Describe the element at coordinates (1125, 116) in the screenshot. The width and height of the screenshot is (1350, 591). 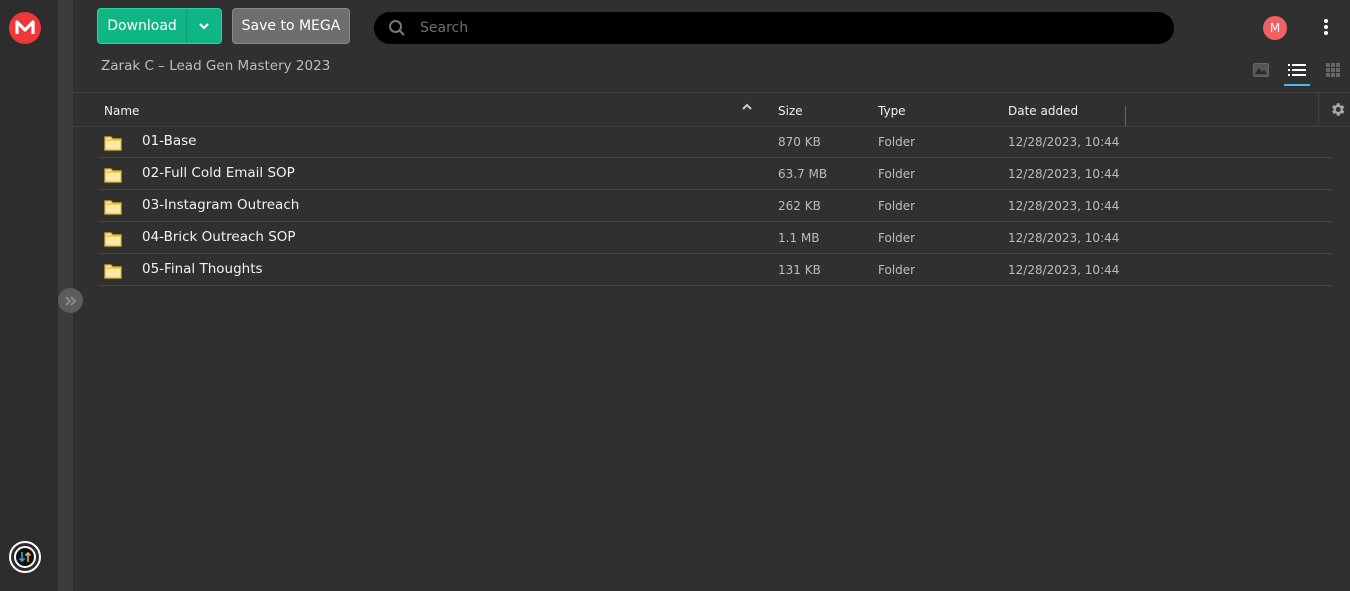
I see `column-resize-handle` at that location.